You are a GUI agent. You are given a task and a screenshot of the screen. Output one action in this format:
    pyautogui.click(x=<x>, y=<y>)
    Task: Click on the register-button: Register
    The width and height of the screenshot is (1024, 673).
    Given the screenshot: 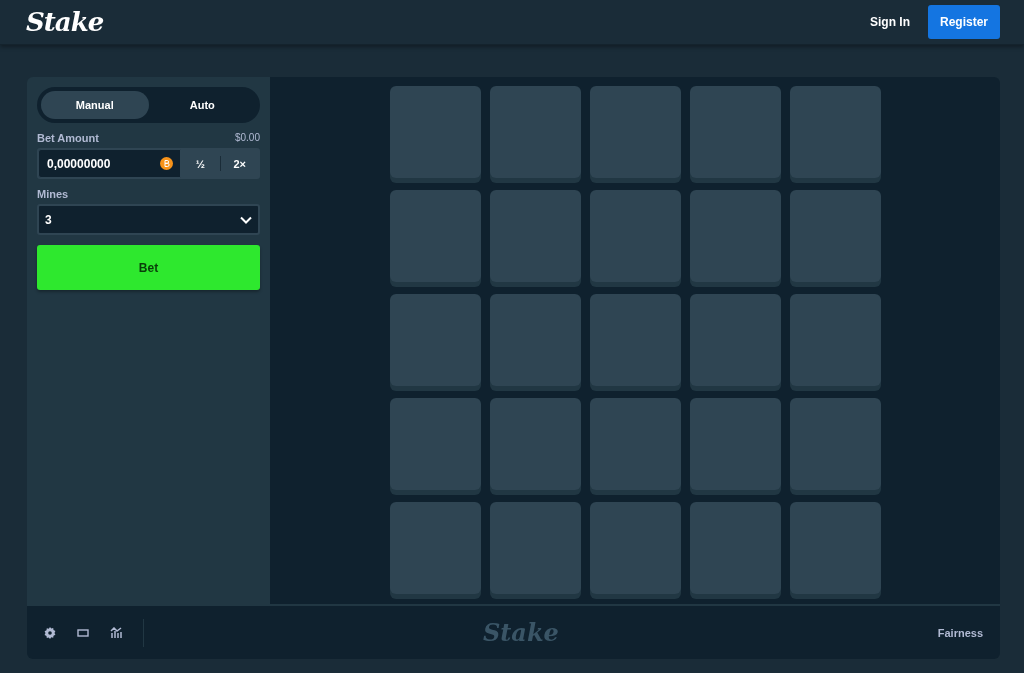 What is the action you would take?
    pyautogui.click(x=963, y=22)
    